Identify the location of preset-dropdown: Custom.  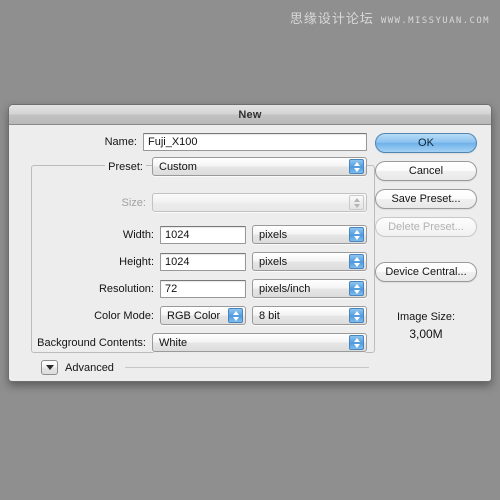
(259, 166).